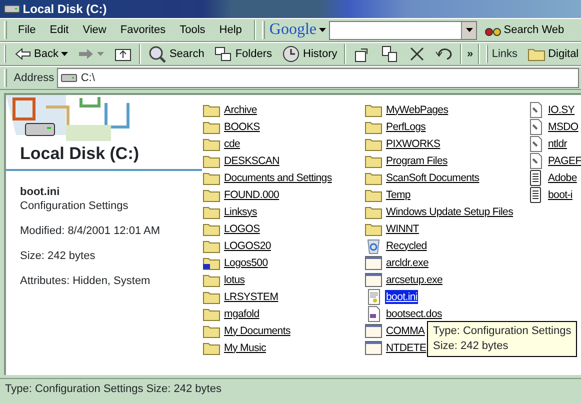  What do you see at coordinates (247, 245) in the screenshot?
I see `listing-entry: LOGOS20` at bounding box center [247, 245].